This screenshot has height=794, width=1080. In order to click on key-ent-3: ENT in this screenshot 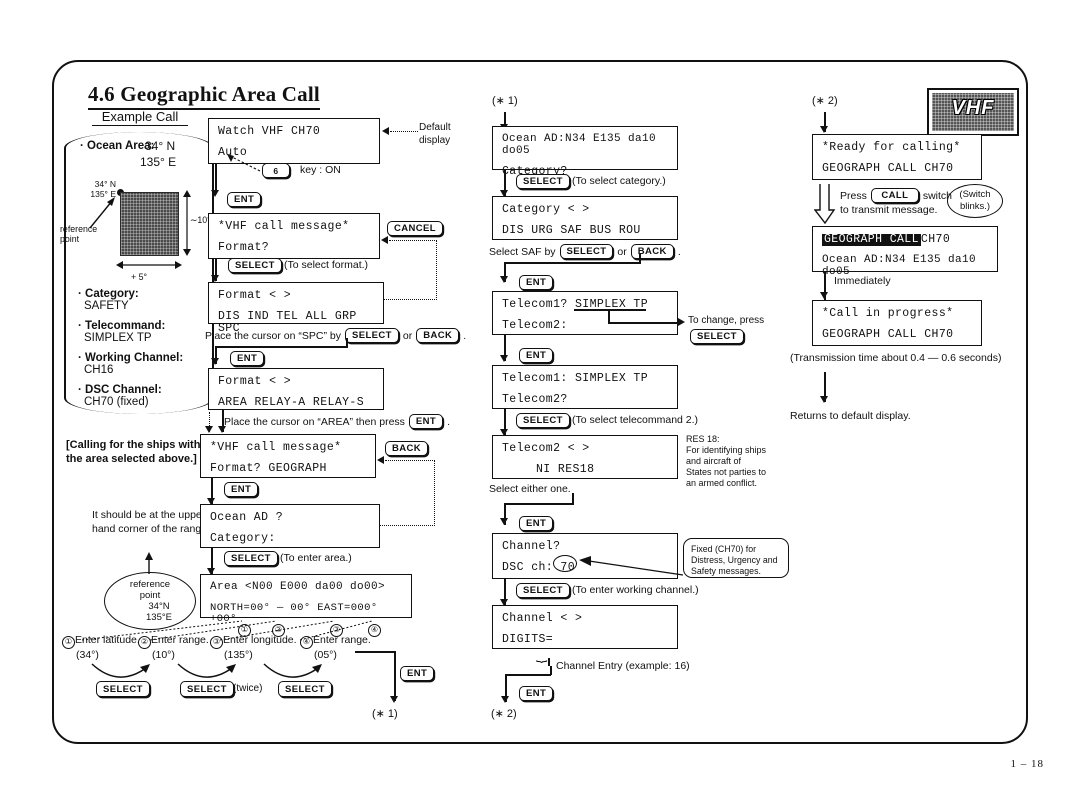, I will do `click(241, 489)`.